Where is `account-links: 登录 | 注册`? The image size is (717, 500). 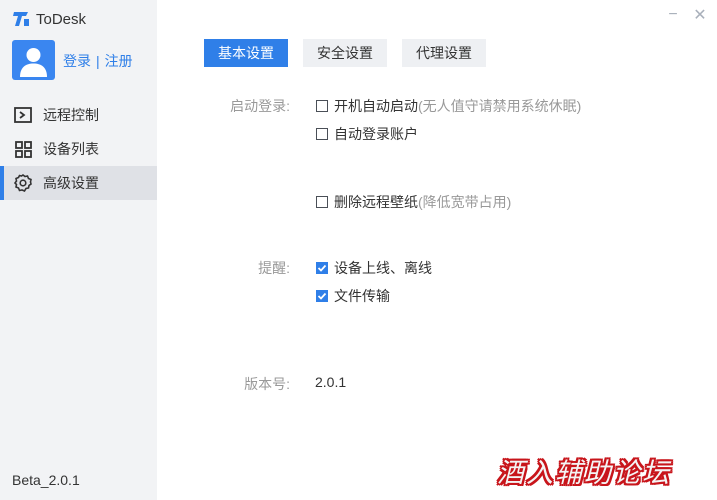
account-links: 登录 | 注册 is located at coordinates (98, 61).